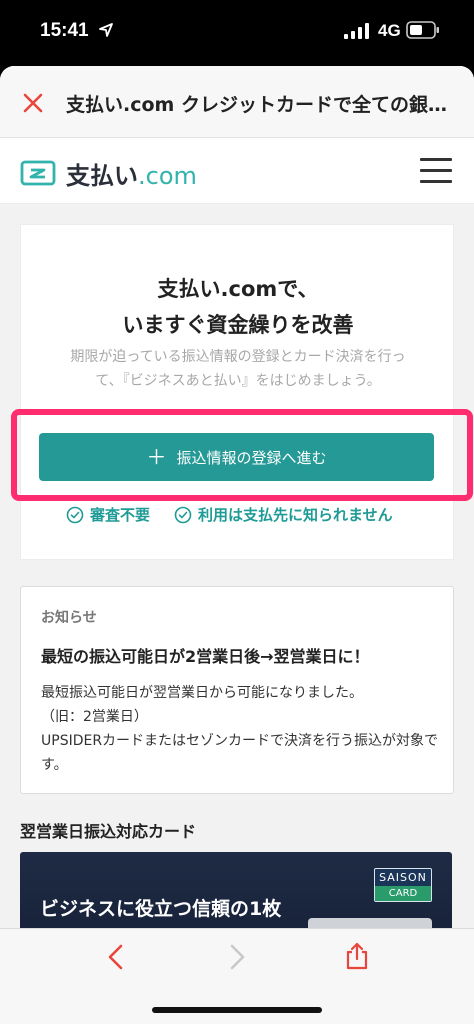 The height and width of the screenshot is (1024, 474). Describe the element at coordinates (403, 877) in the screenshot. I see `saison-logo-top: SAISON` at that location.